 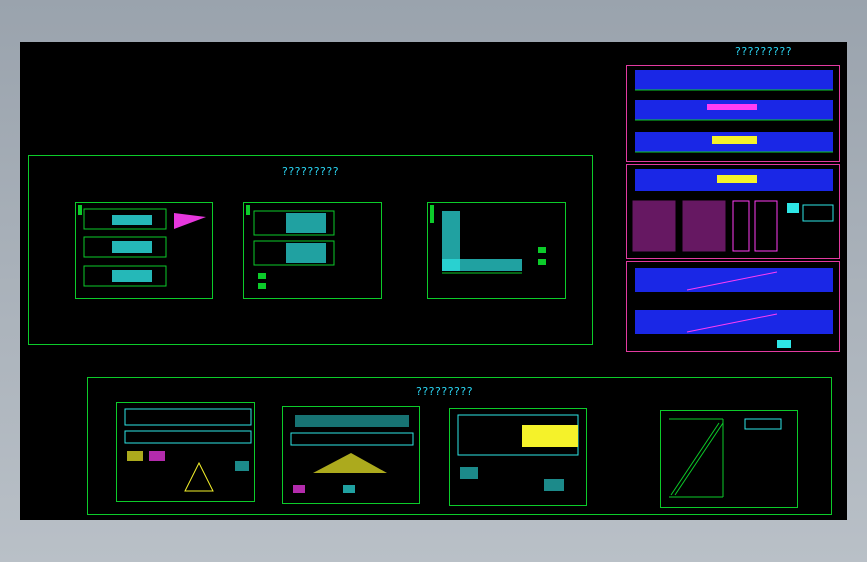 I want to click on right-1-linework, so click(x=734, y=111).